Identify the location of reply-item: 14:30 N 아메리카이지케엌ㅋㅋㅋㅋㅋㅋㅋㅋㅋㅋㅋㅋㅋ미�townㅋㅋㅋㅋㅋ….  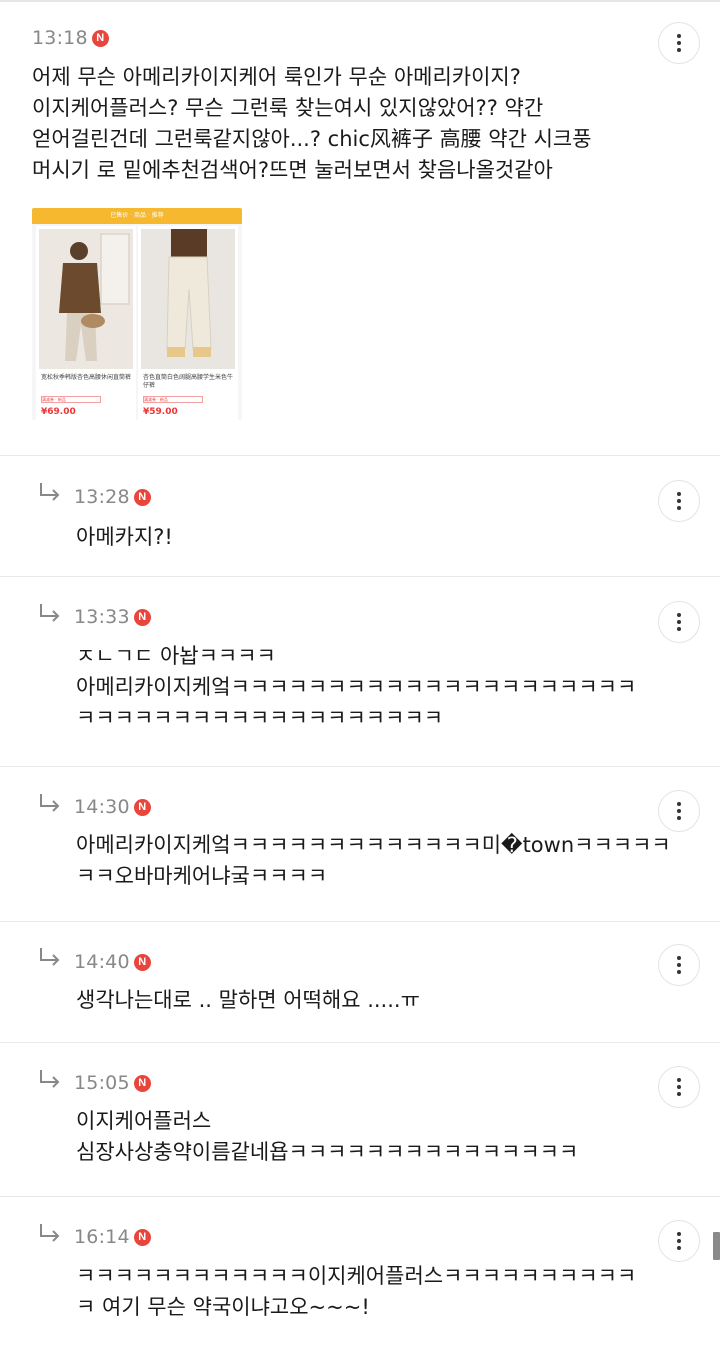
(360, 844).